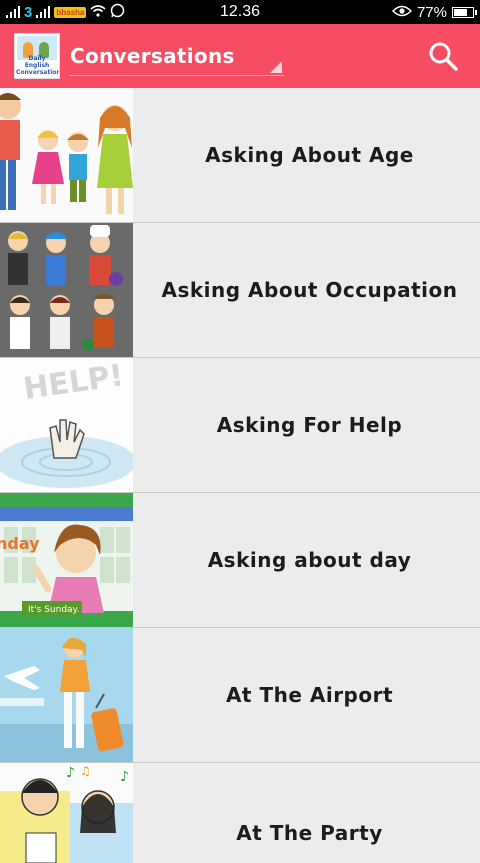 Image resolution: width=480 pixels, height=863 pixels. What do you see at coordinates (240, 813) in the screenshot?
I see `list-item: ♪ ♫ ♪ At The Party` at bounding box center [240, 813].